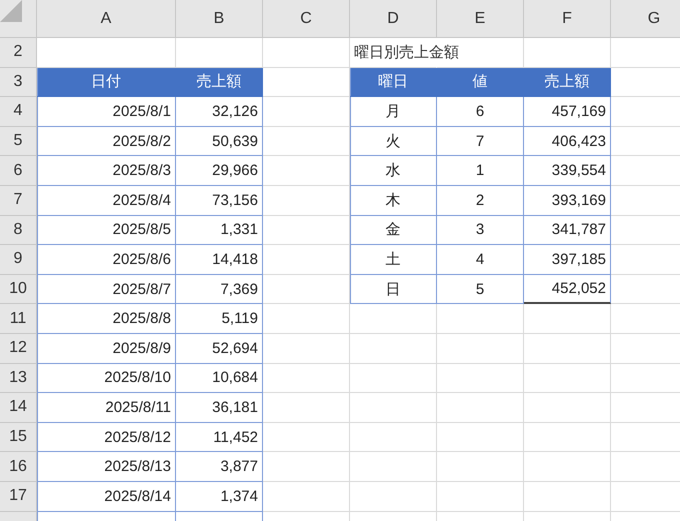 Image resolution: width=680 pixels, height=521 pixels. I want to click on column-heading: 値, so click(480, 83).